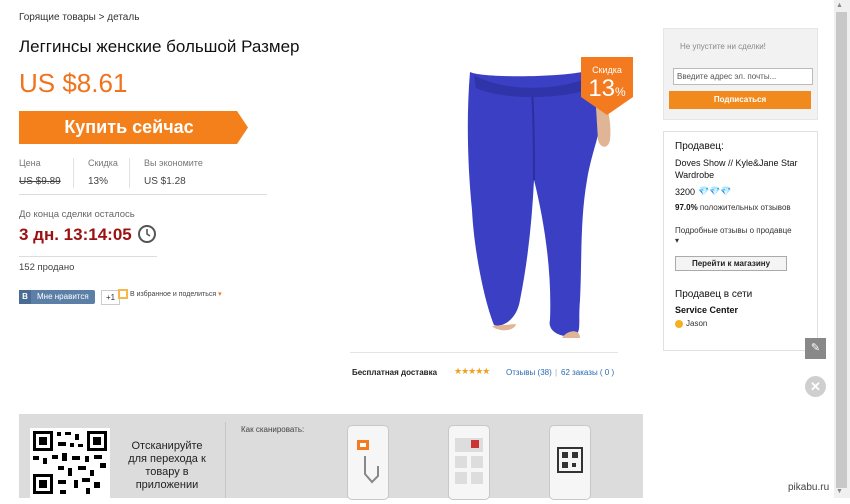 This screenshot has height=504, width=850. What do you see at coordinates (165, 181) in the screenshot?
I see `stat-savings-value: US $1.28` at bounding box center [165, 181].